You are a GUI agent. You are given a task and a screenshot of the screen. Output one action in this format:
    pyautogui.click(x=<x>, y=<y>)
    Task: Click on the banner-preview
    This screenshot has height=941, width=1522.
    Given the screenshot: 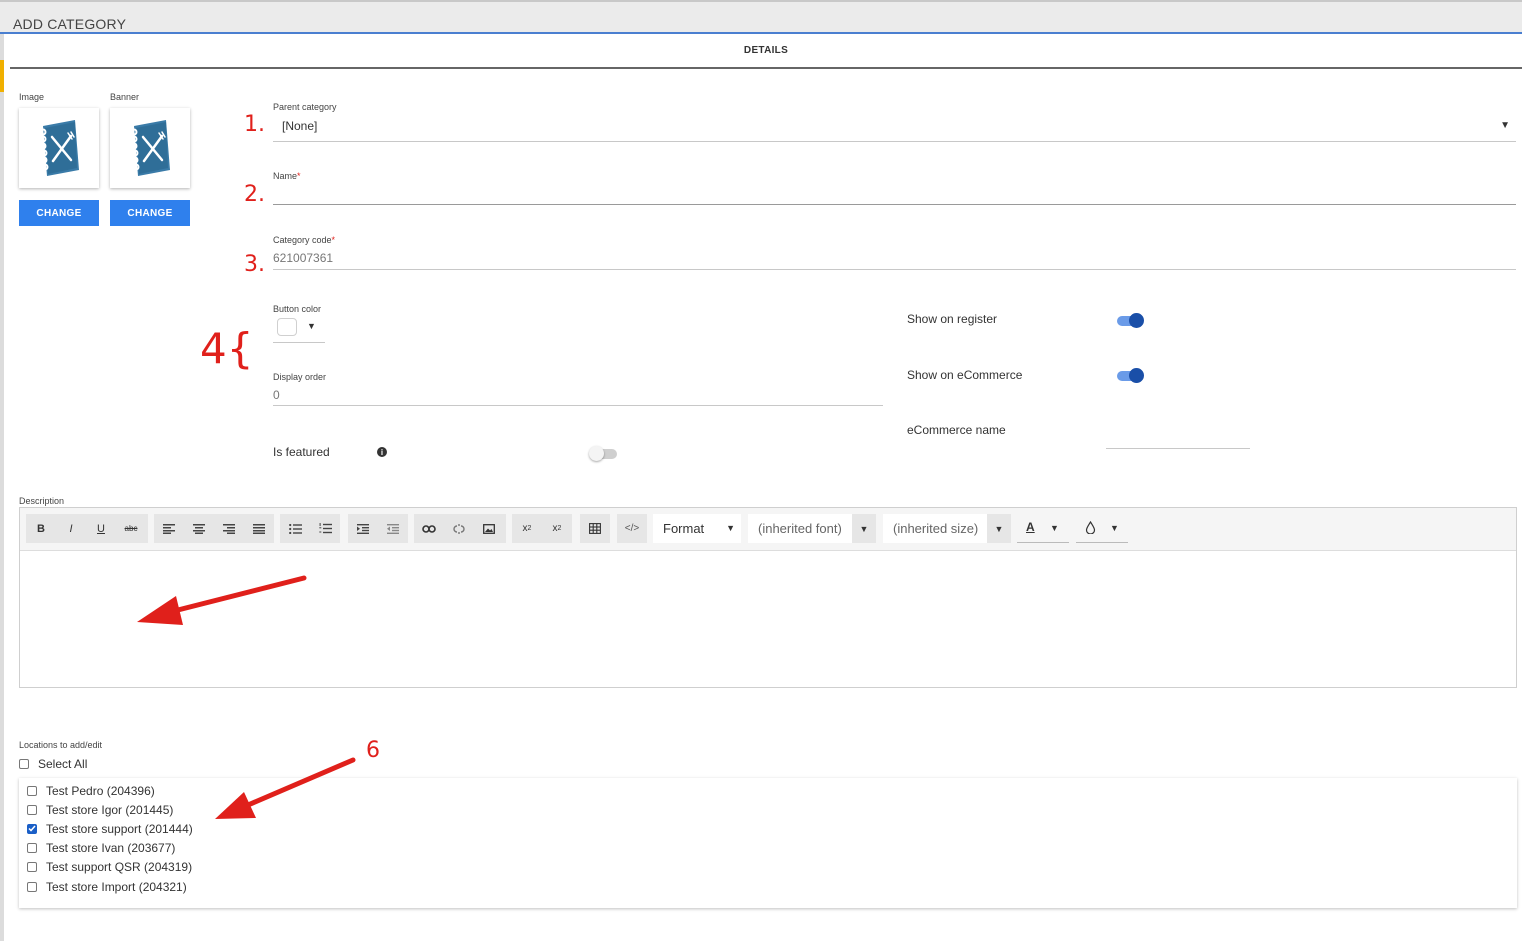 What is the action you would take?
    pyautogui.click(x=150, y=148)
    